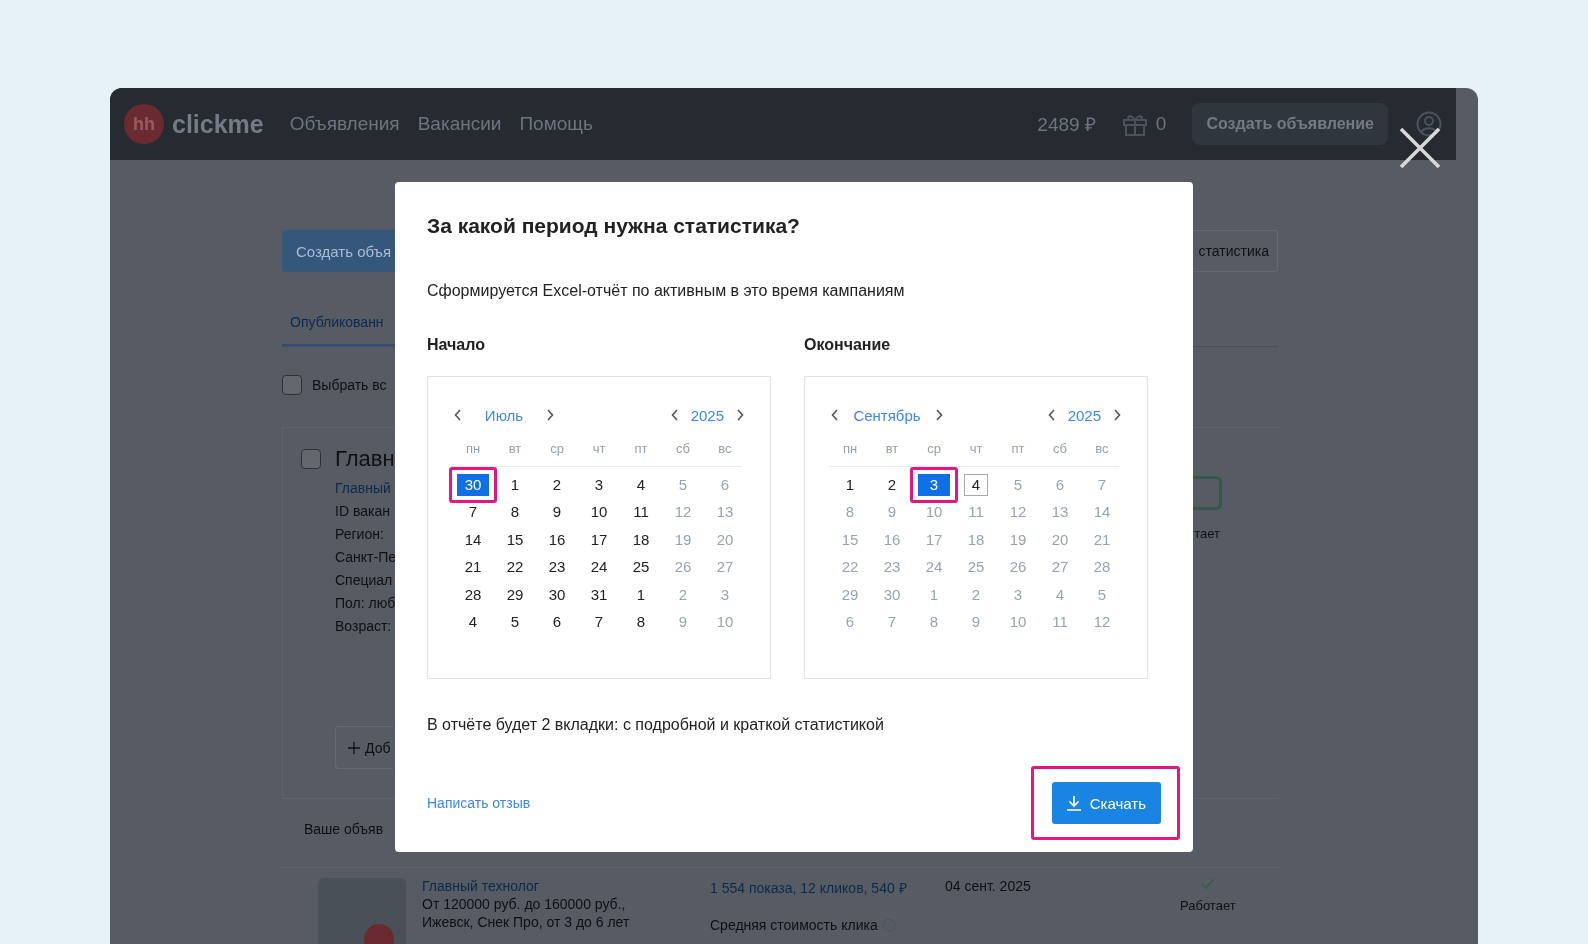  Describe the element at coordinates (473, 567) in the screenshot. I see `calendar-day: 21` at that location.